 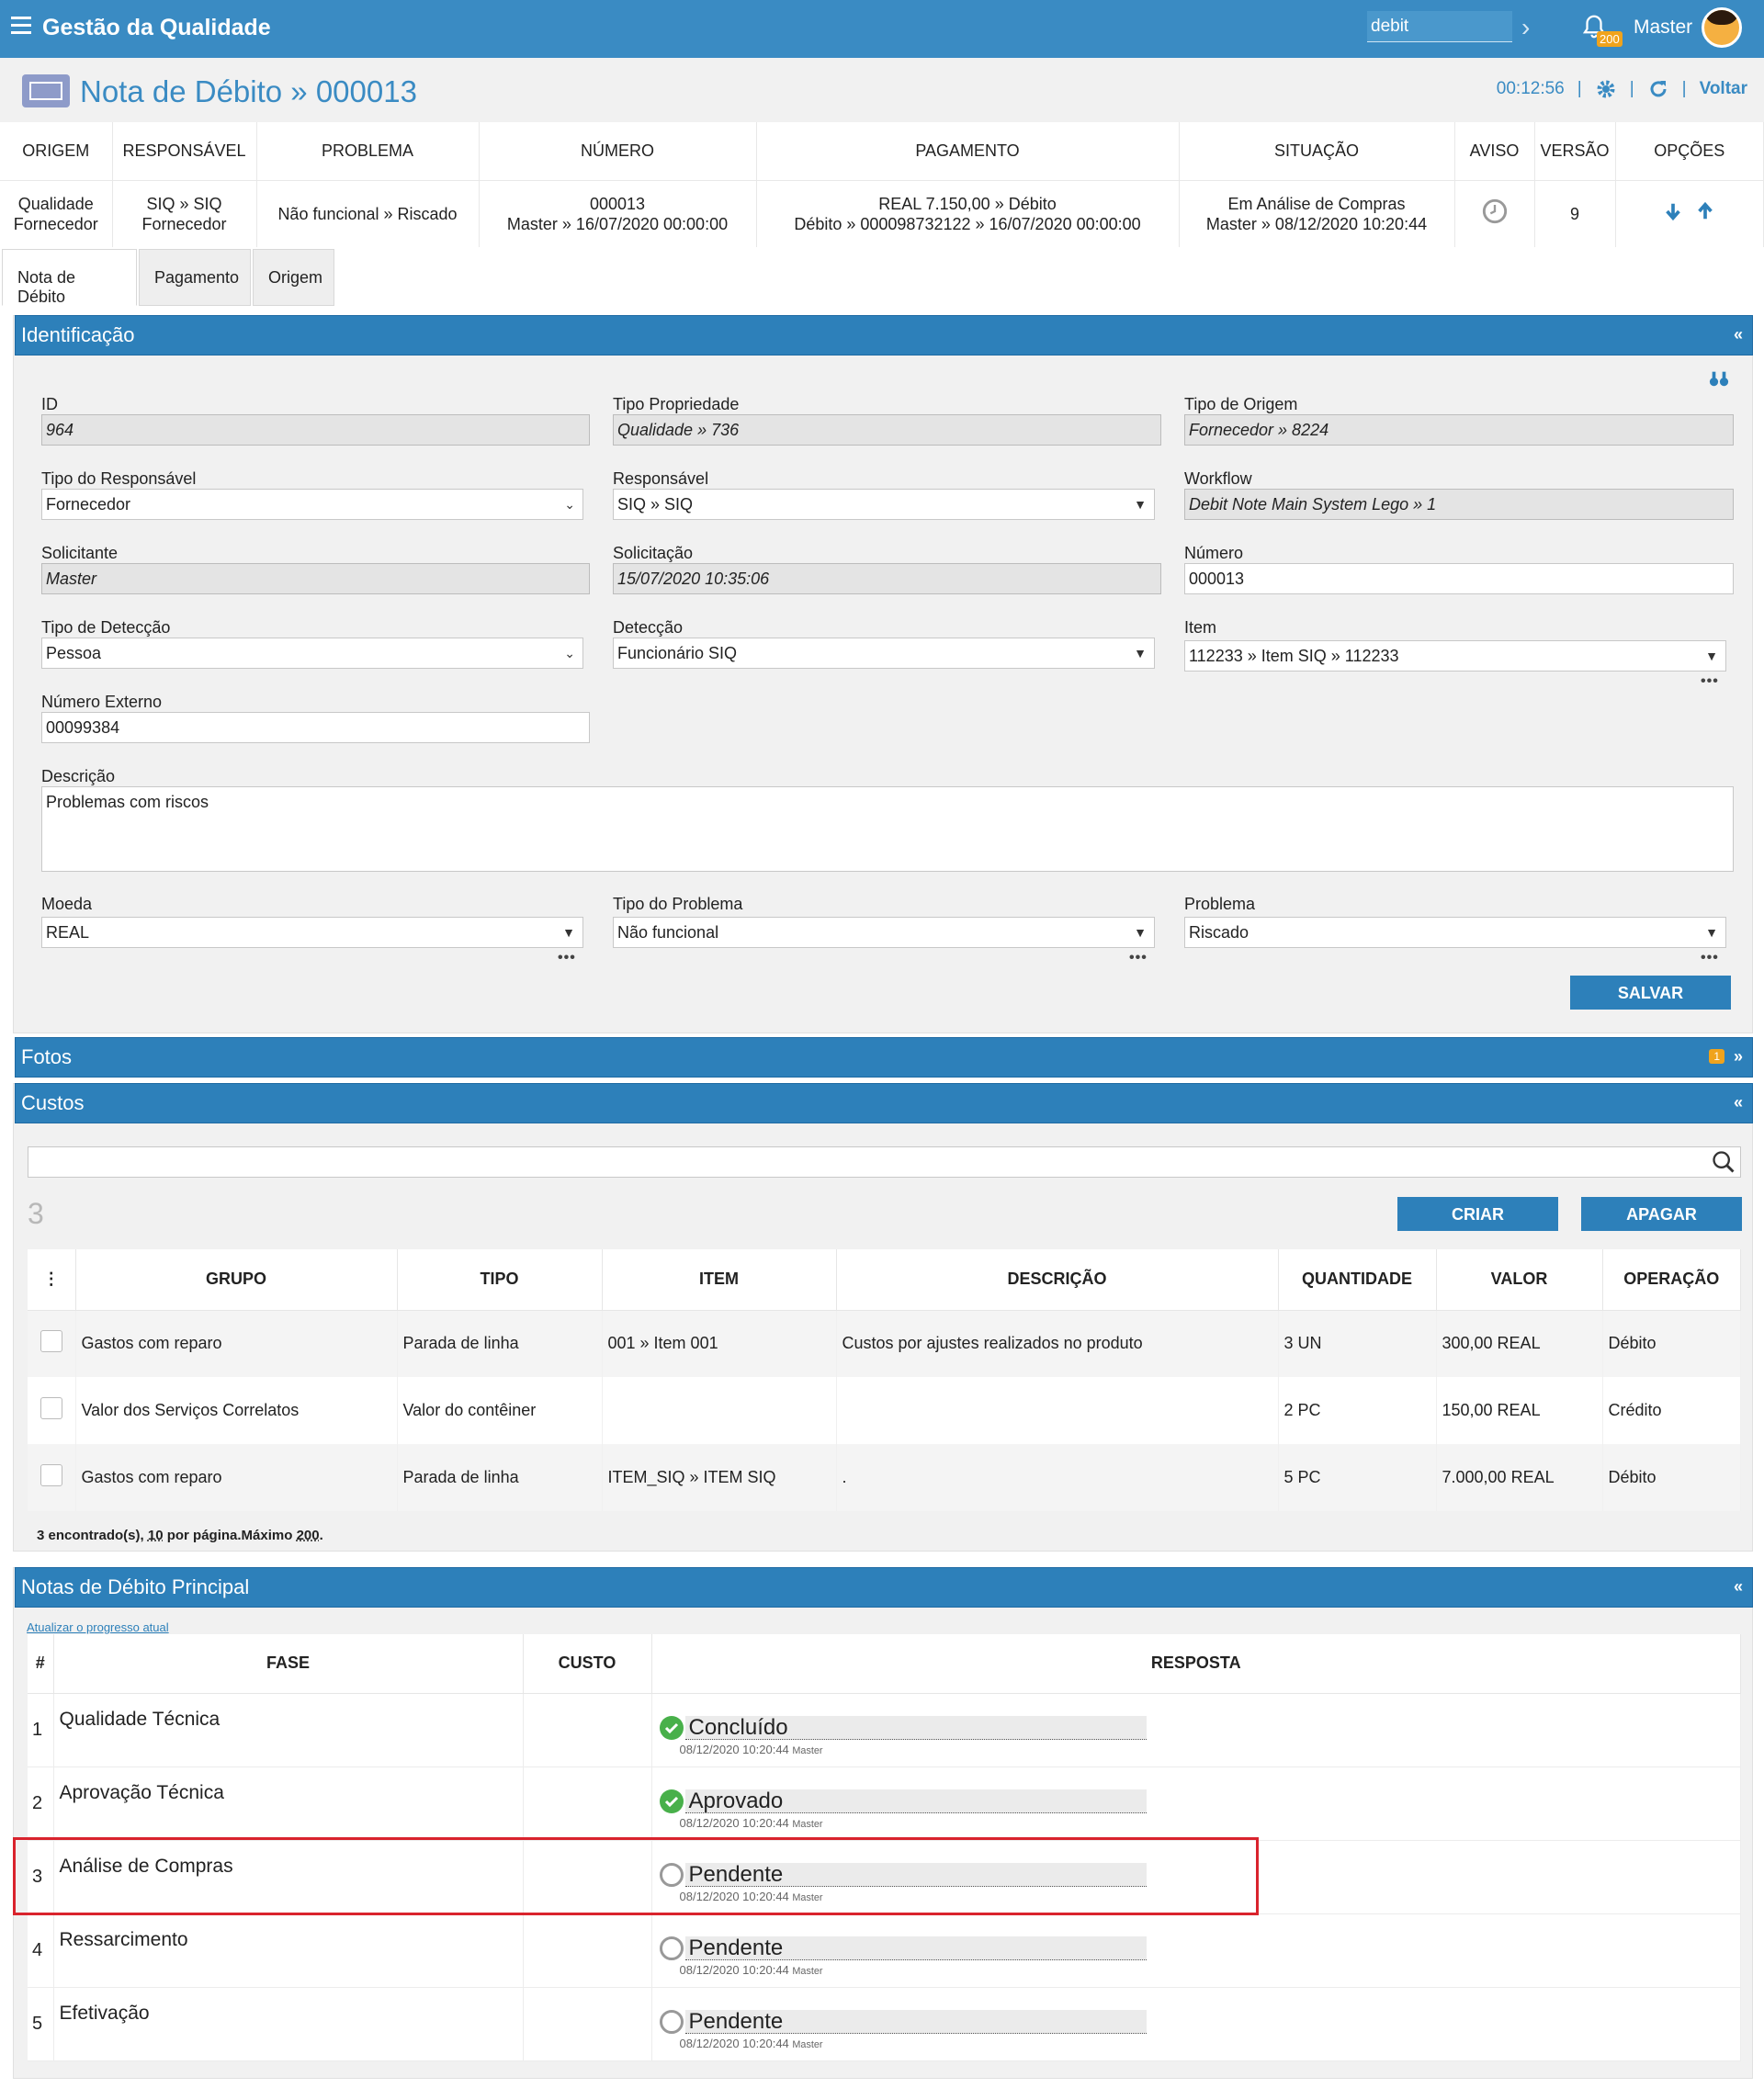 What do you see at coordinates (888, 829) in the screenshot?
I see `descricao-textarea: Problemas com riscos` at bounding box center [888, 829].